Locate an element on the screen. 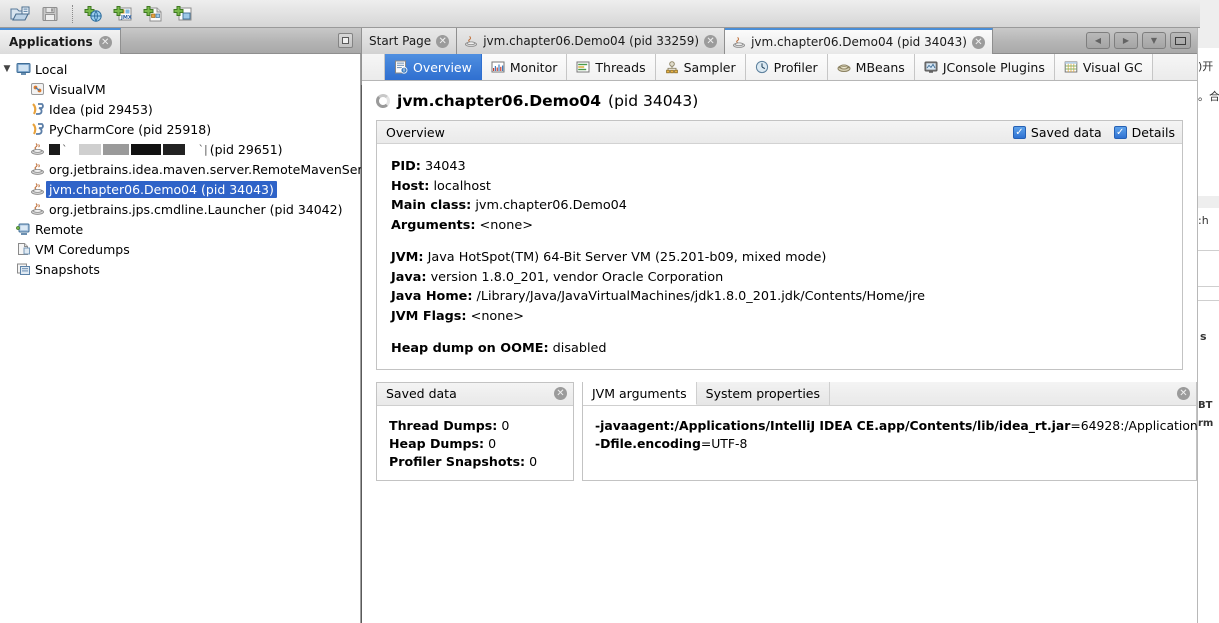  tab-profiler: Profiler is located at coordinates (786, 67).